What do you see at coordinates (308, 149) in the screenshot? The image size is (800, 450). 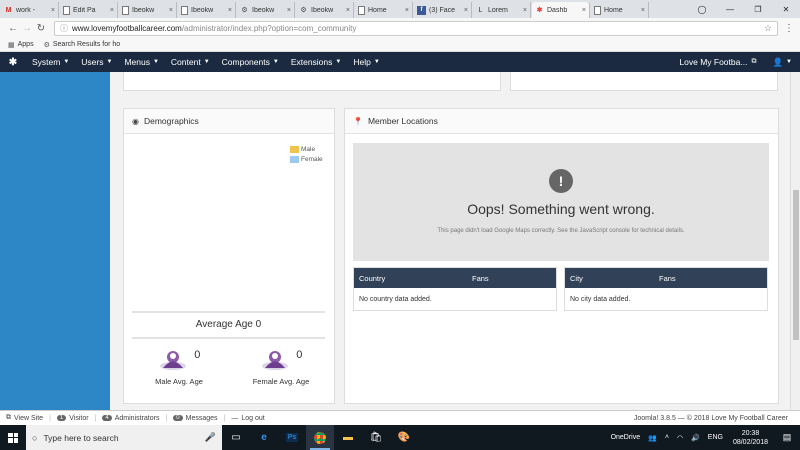 I see `legend-label: Male` at bounding box center [308, 149].